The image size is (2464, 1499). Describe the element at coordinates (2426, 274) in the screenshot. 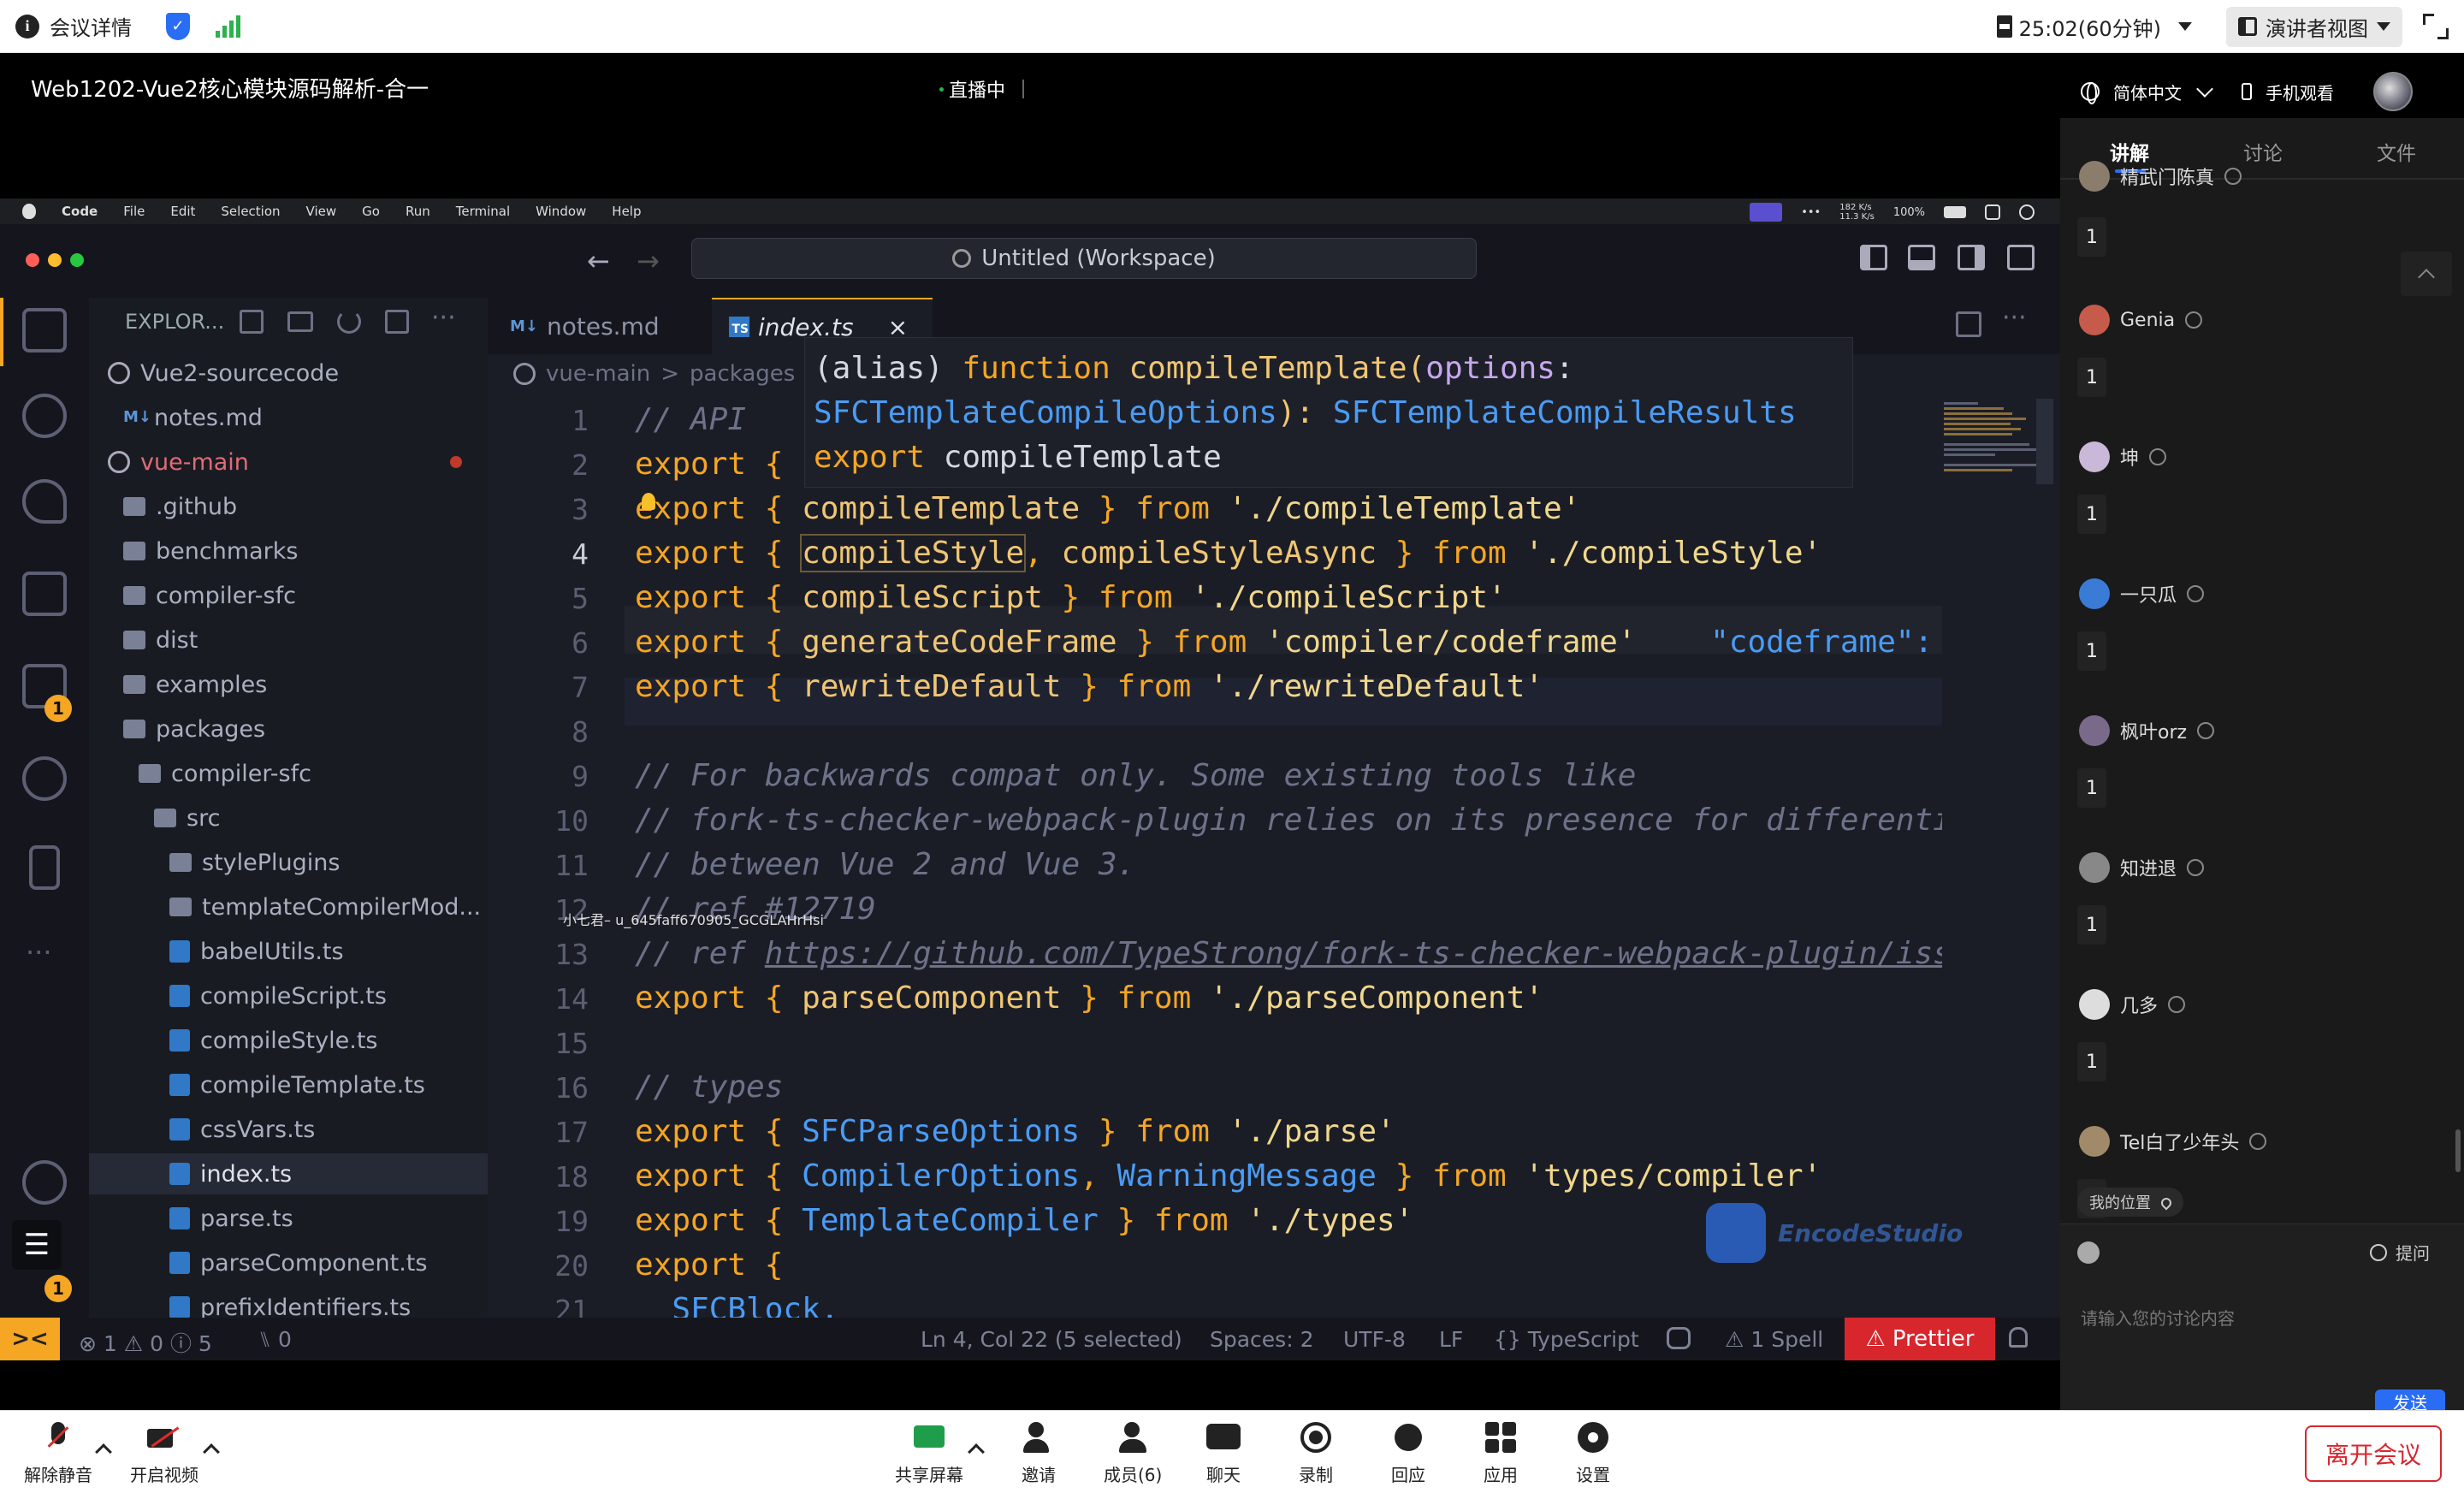

I see `scroll-to-top-button` at that location.